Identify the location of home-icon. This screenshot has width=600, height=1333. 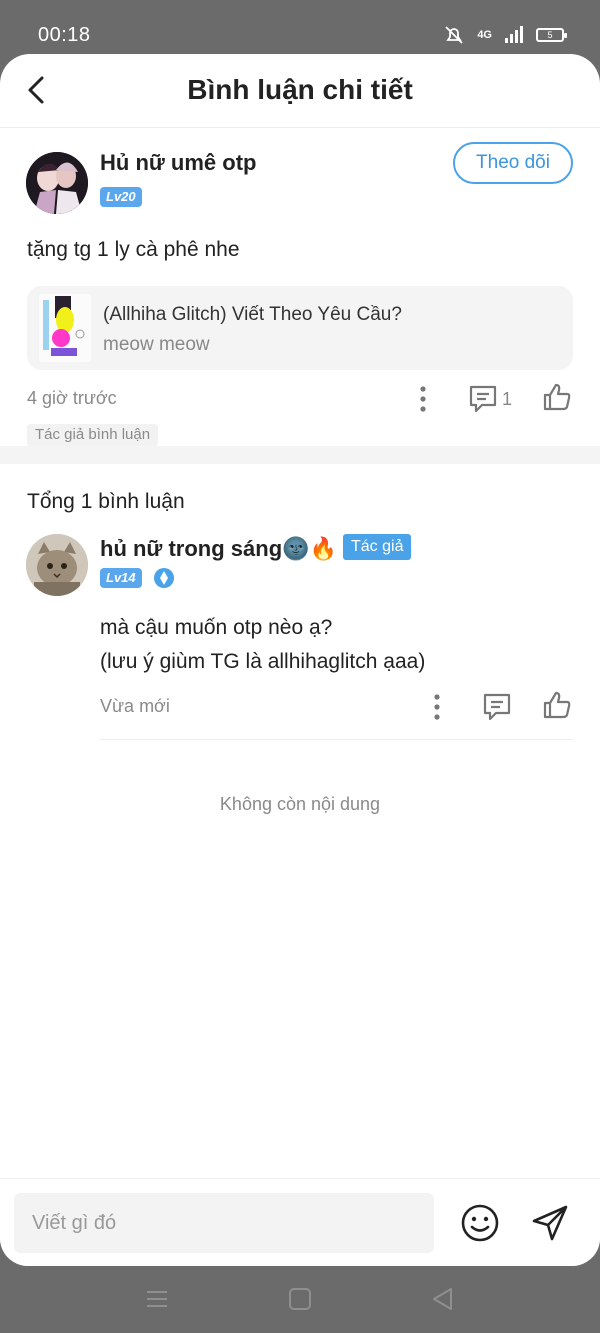
(300, 1299).